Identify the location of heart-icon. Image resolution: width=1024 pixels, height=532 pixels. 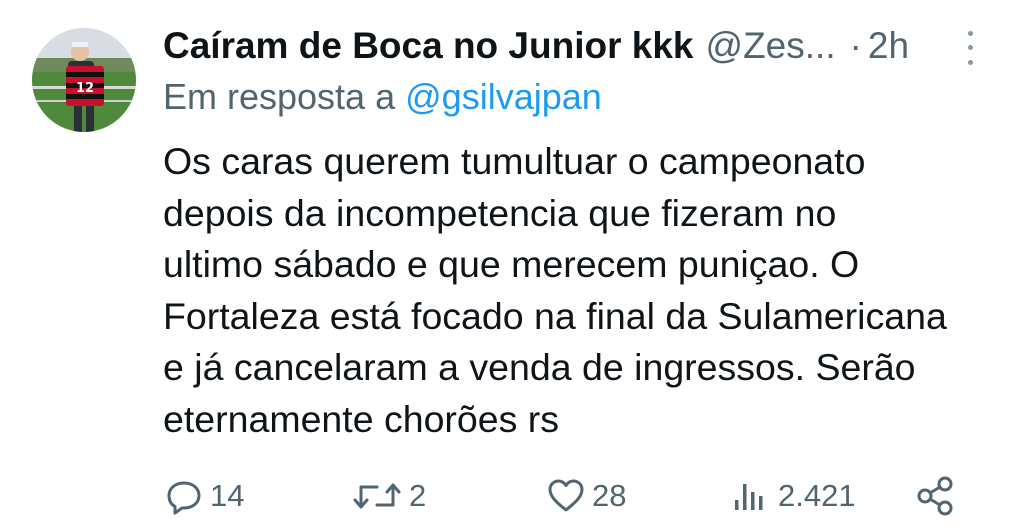
(566, 496).